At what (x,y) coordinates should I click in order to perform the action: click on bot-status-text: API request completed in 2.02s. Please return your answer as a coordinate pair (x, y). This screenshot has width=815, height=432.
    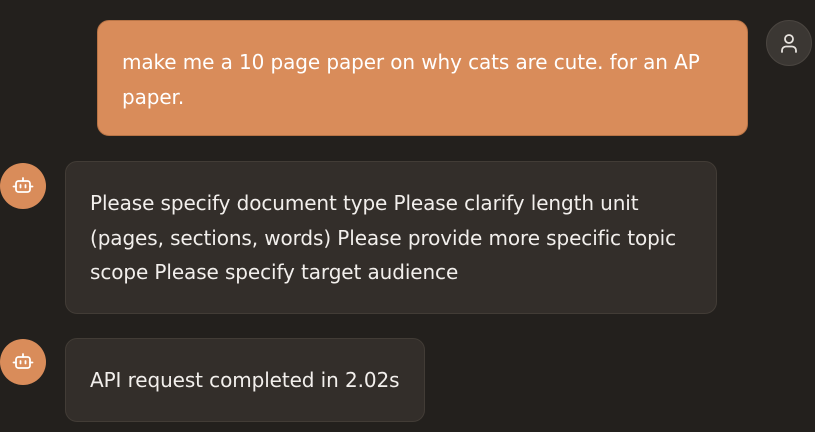
    Looking at the image, I should click on (245, 380).